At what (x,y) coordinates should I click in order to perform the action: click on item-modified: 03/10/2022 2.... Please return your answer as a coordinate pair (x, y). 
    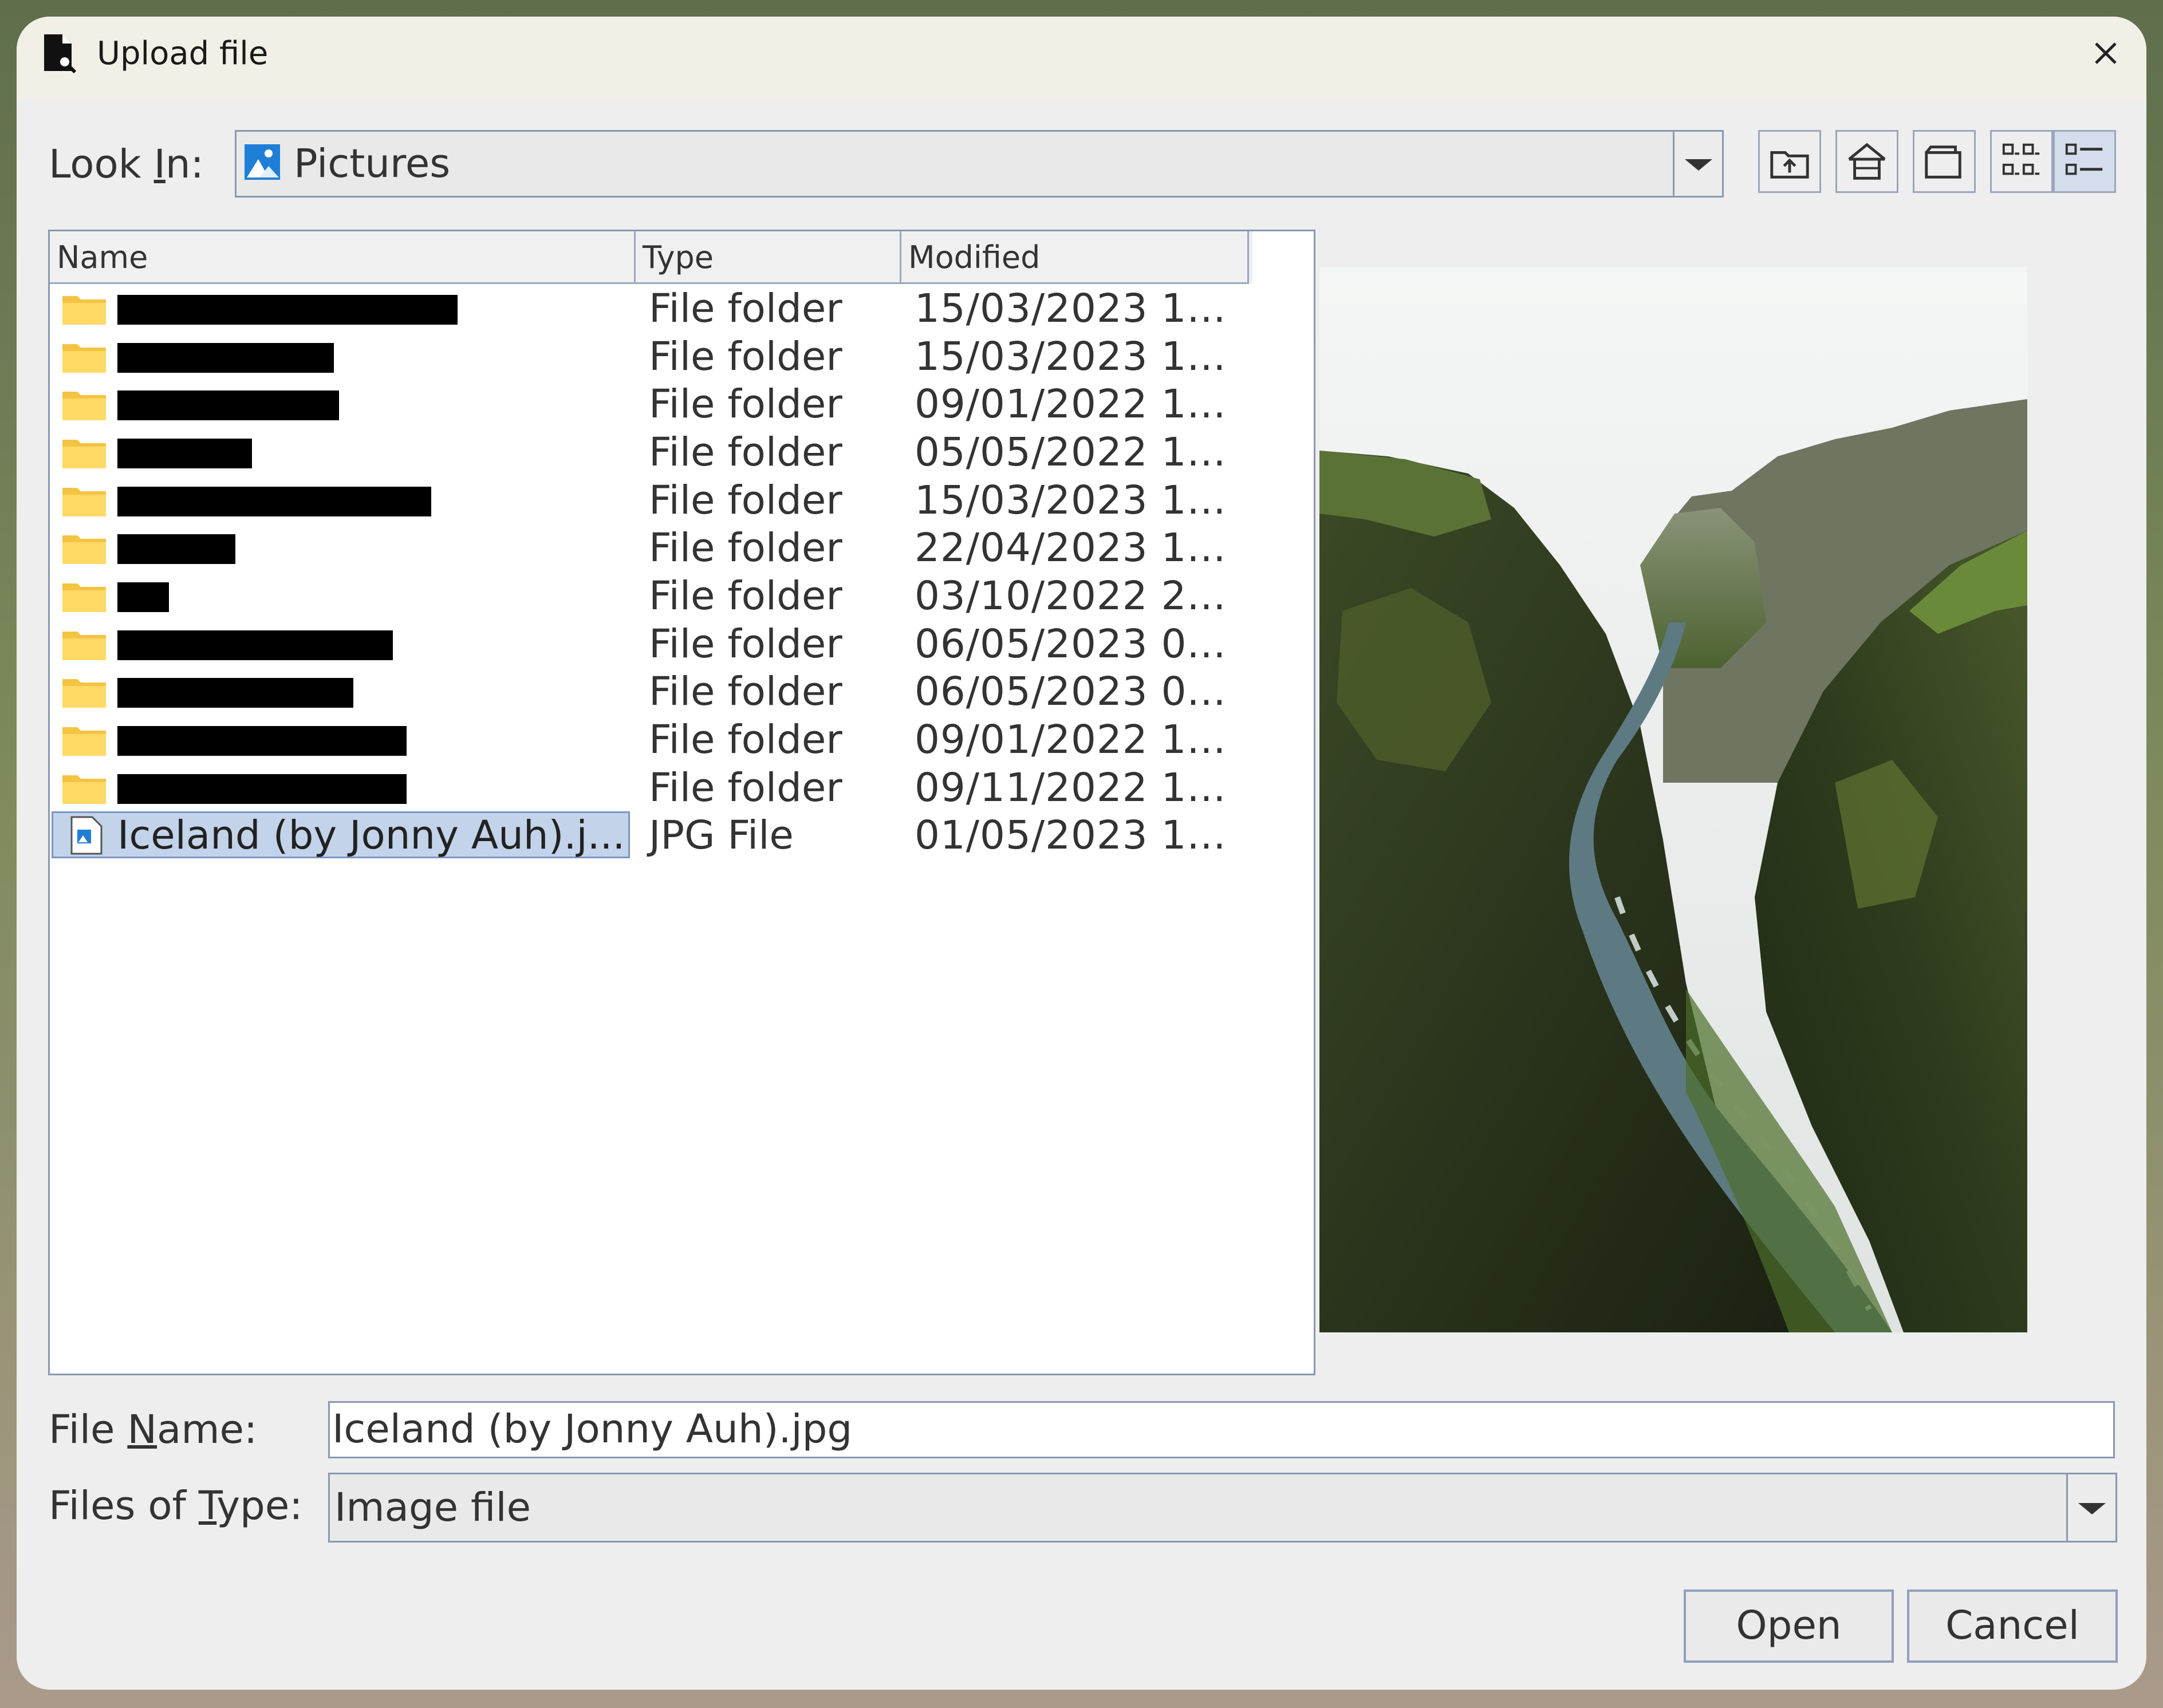
    Looking at the image, I should click on (1071, 596).